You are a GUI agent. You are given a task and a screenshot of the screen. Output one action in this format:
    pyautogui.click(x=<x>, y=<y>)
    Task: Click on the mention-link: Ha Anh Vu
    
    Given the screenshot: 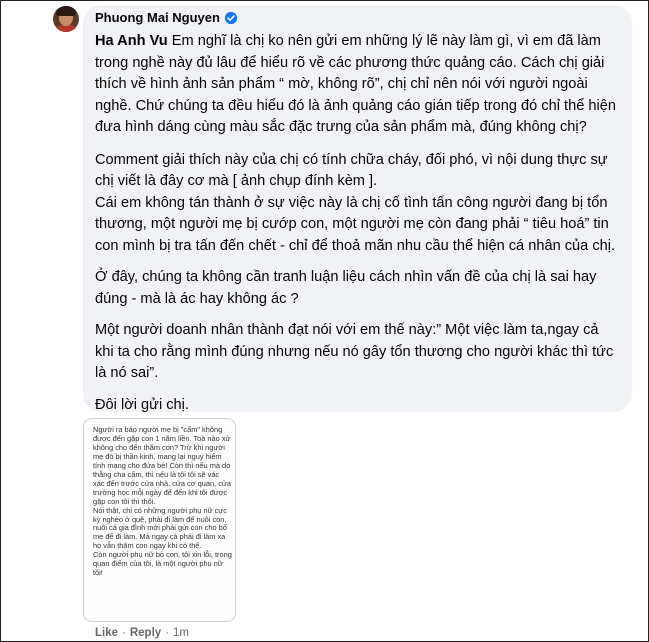 What is the action you would take?
    pyautogui.click(x=131, y=41)
    